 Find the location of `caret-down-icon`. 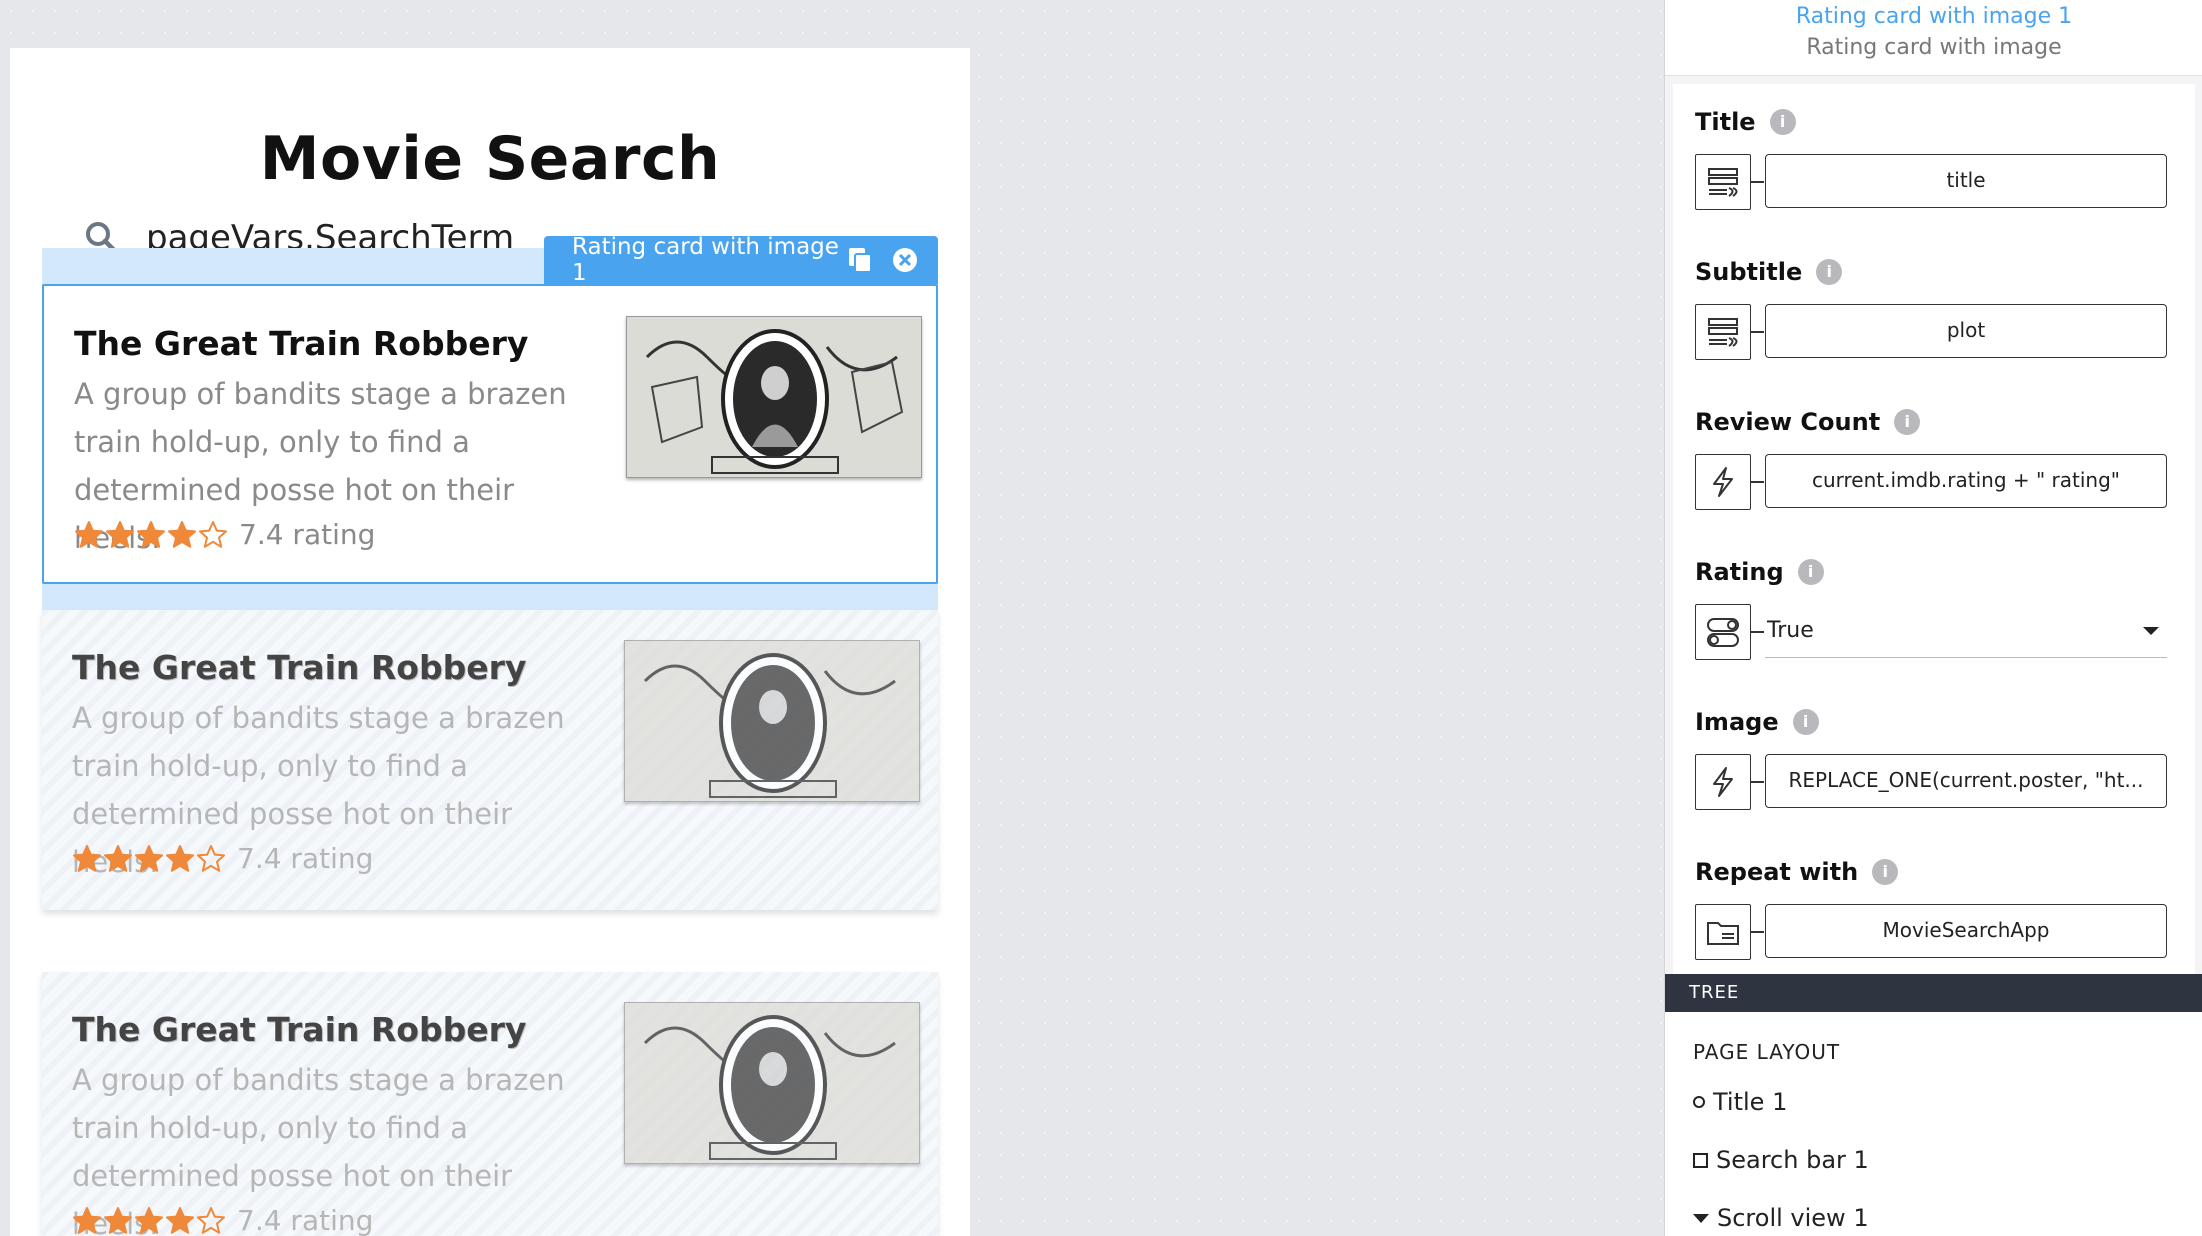

caret-down-icon is located at coordinates (1701, 1218).